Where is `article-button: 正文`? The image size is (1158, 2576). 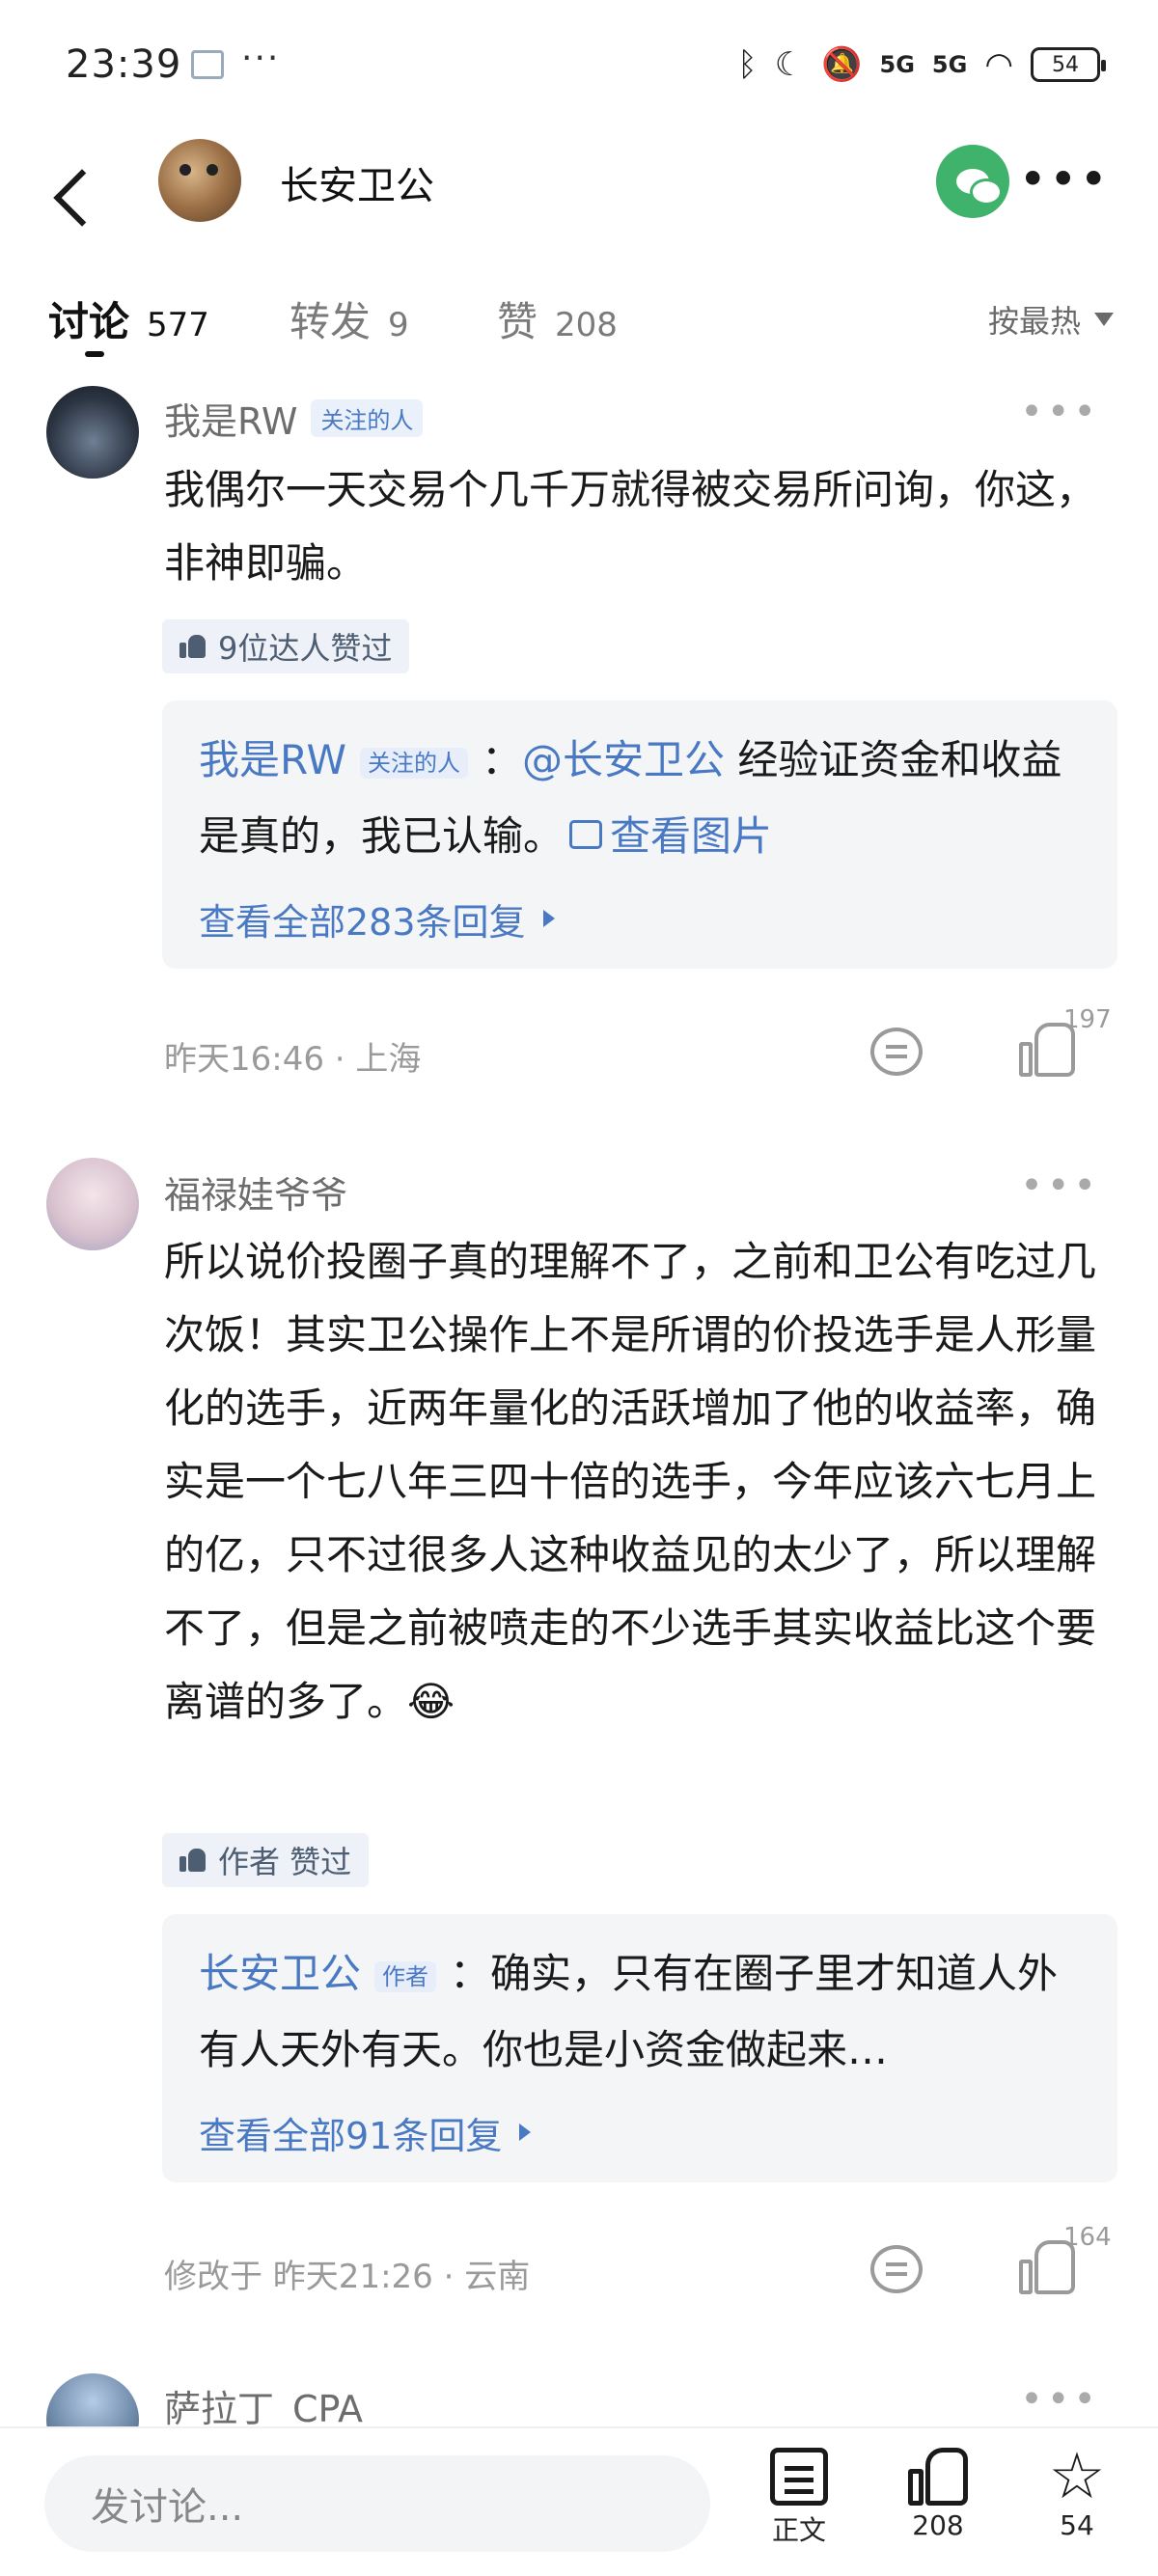
article-button: 正文 is located at coordinates (799, 2498).